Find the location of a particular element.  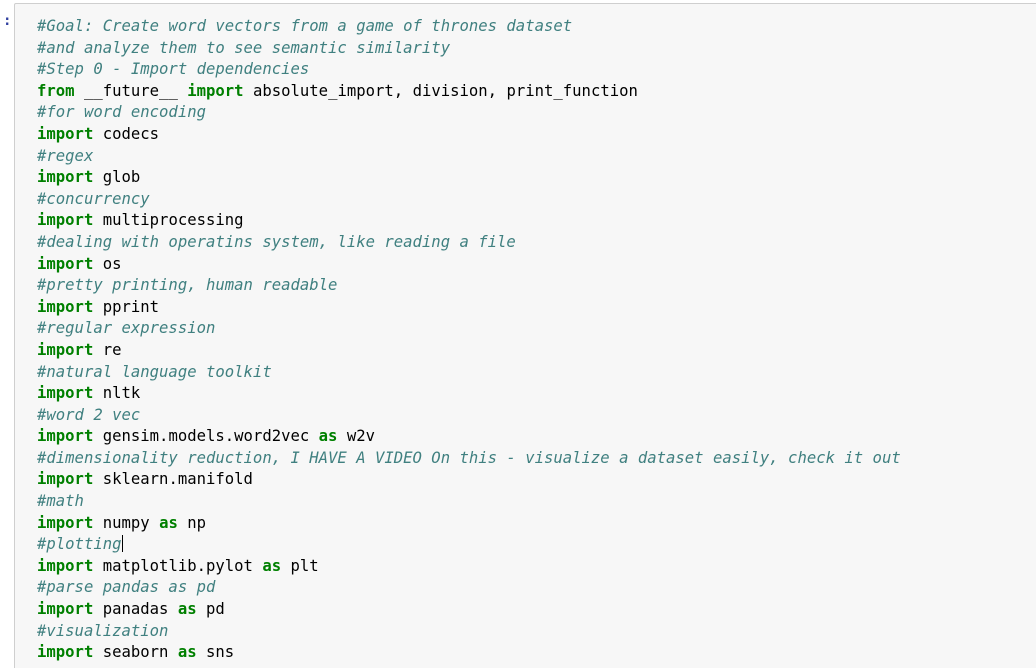

identifier-token: sklearn.manifold is located at coordinates (173, 479).